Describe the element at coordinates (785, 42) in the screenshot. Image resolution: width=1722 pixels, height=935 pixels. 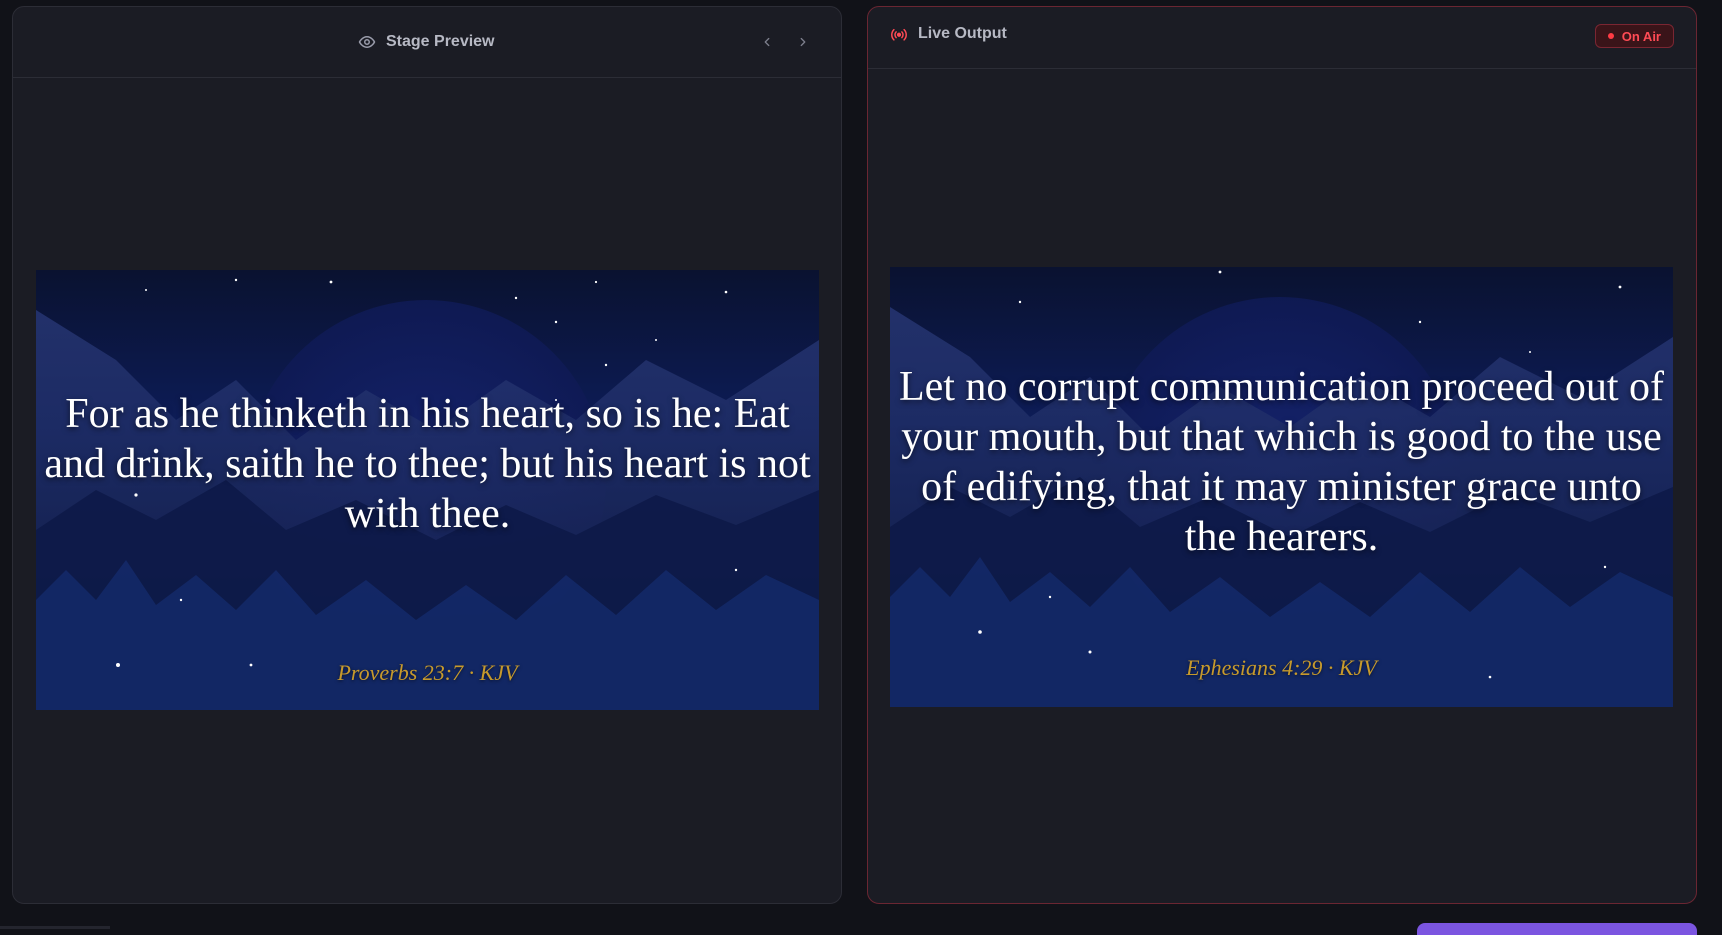
I see `slide-nav` at that location.